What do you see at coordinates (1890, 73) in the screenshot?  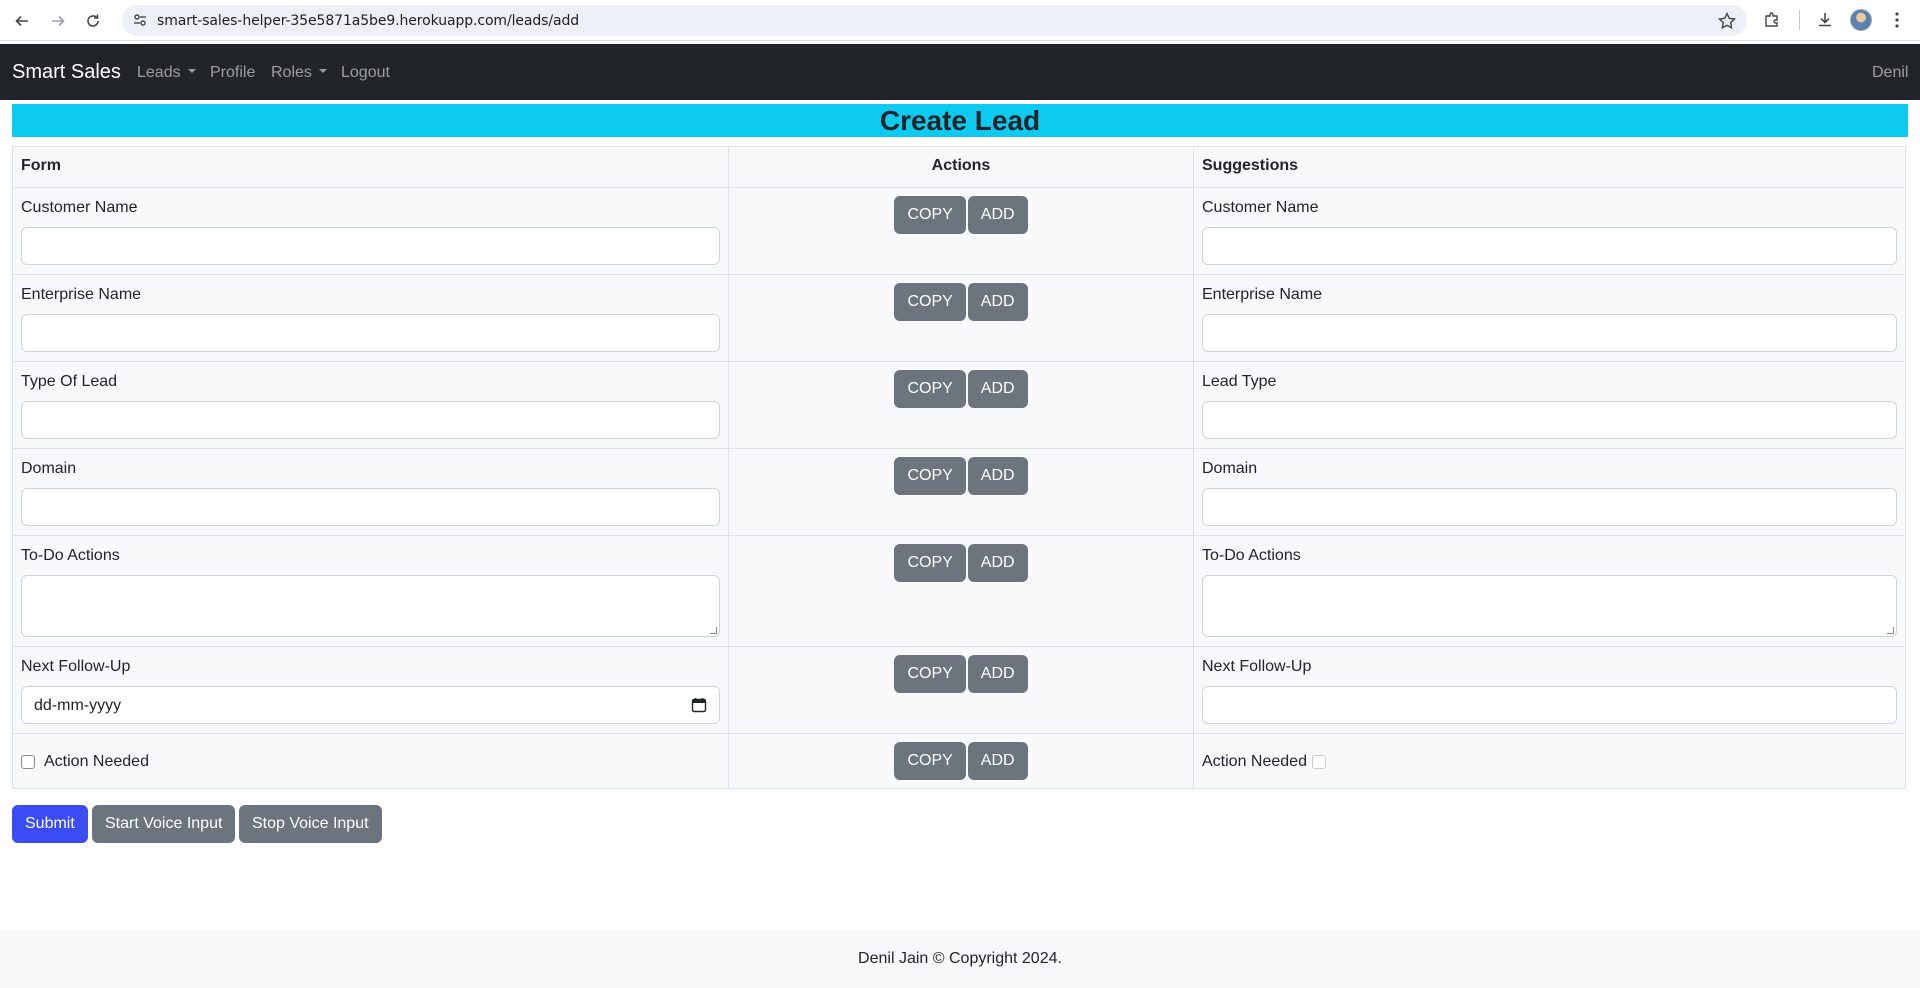 I see `nav-user-name: Denil` at bounding box center [1890, 73].